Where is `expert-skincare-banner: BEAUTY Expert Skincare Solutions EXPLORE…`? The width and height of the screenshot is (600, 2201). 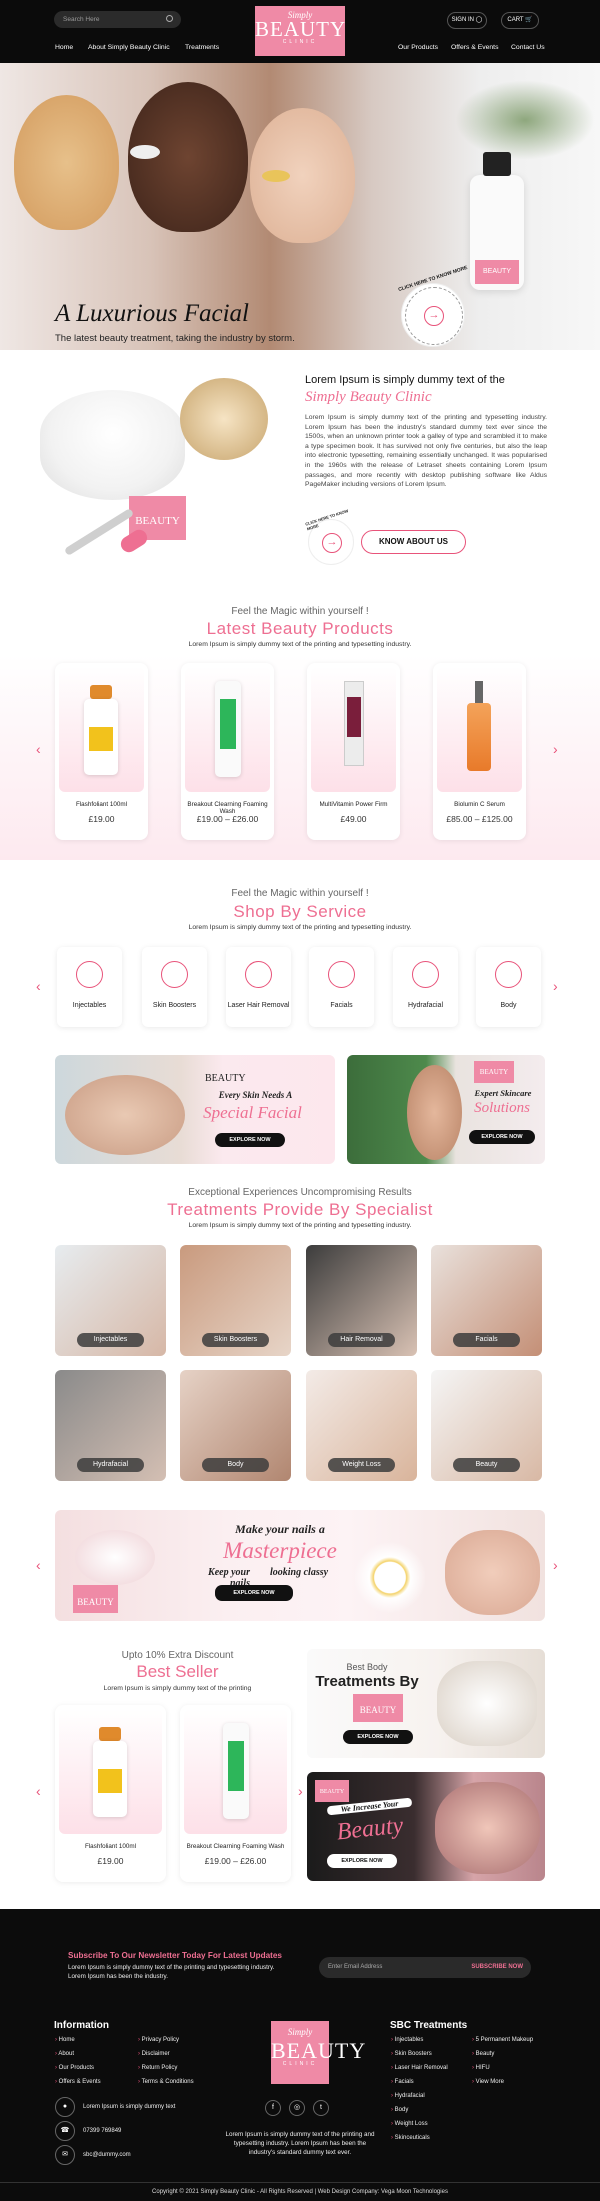
expert-skincare-banner: BEAUTY Expert Skincare Solutions EXPLORE… is located at coordinates (446, 1109).